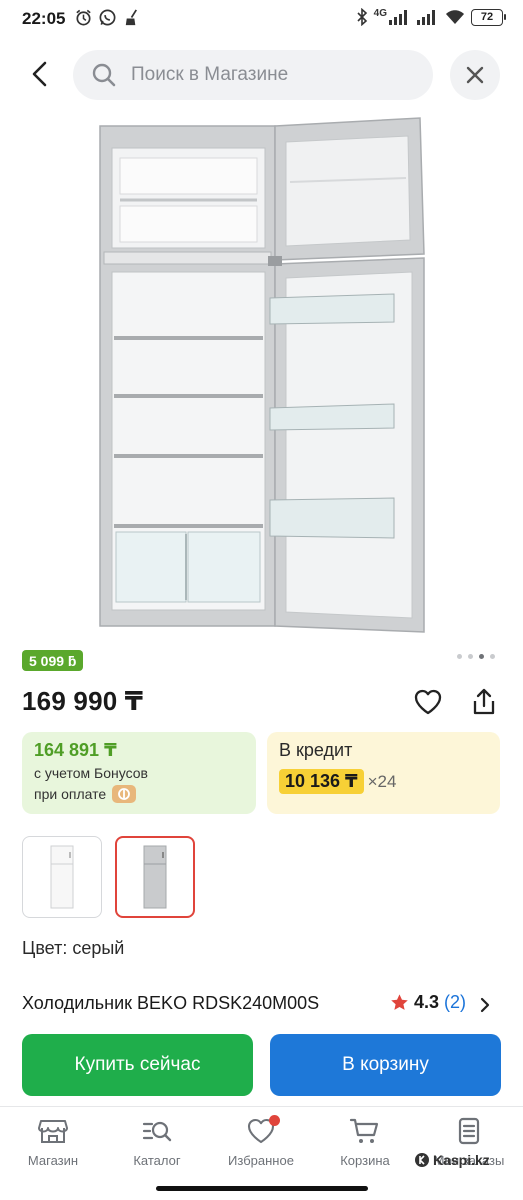  What do you see at coordinates (171, 1003) in the screenshot?
I see `product-title: Холодильник BEKO RDSK240M00S` at bounding box center [171, 1003].